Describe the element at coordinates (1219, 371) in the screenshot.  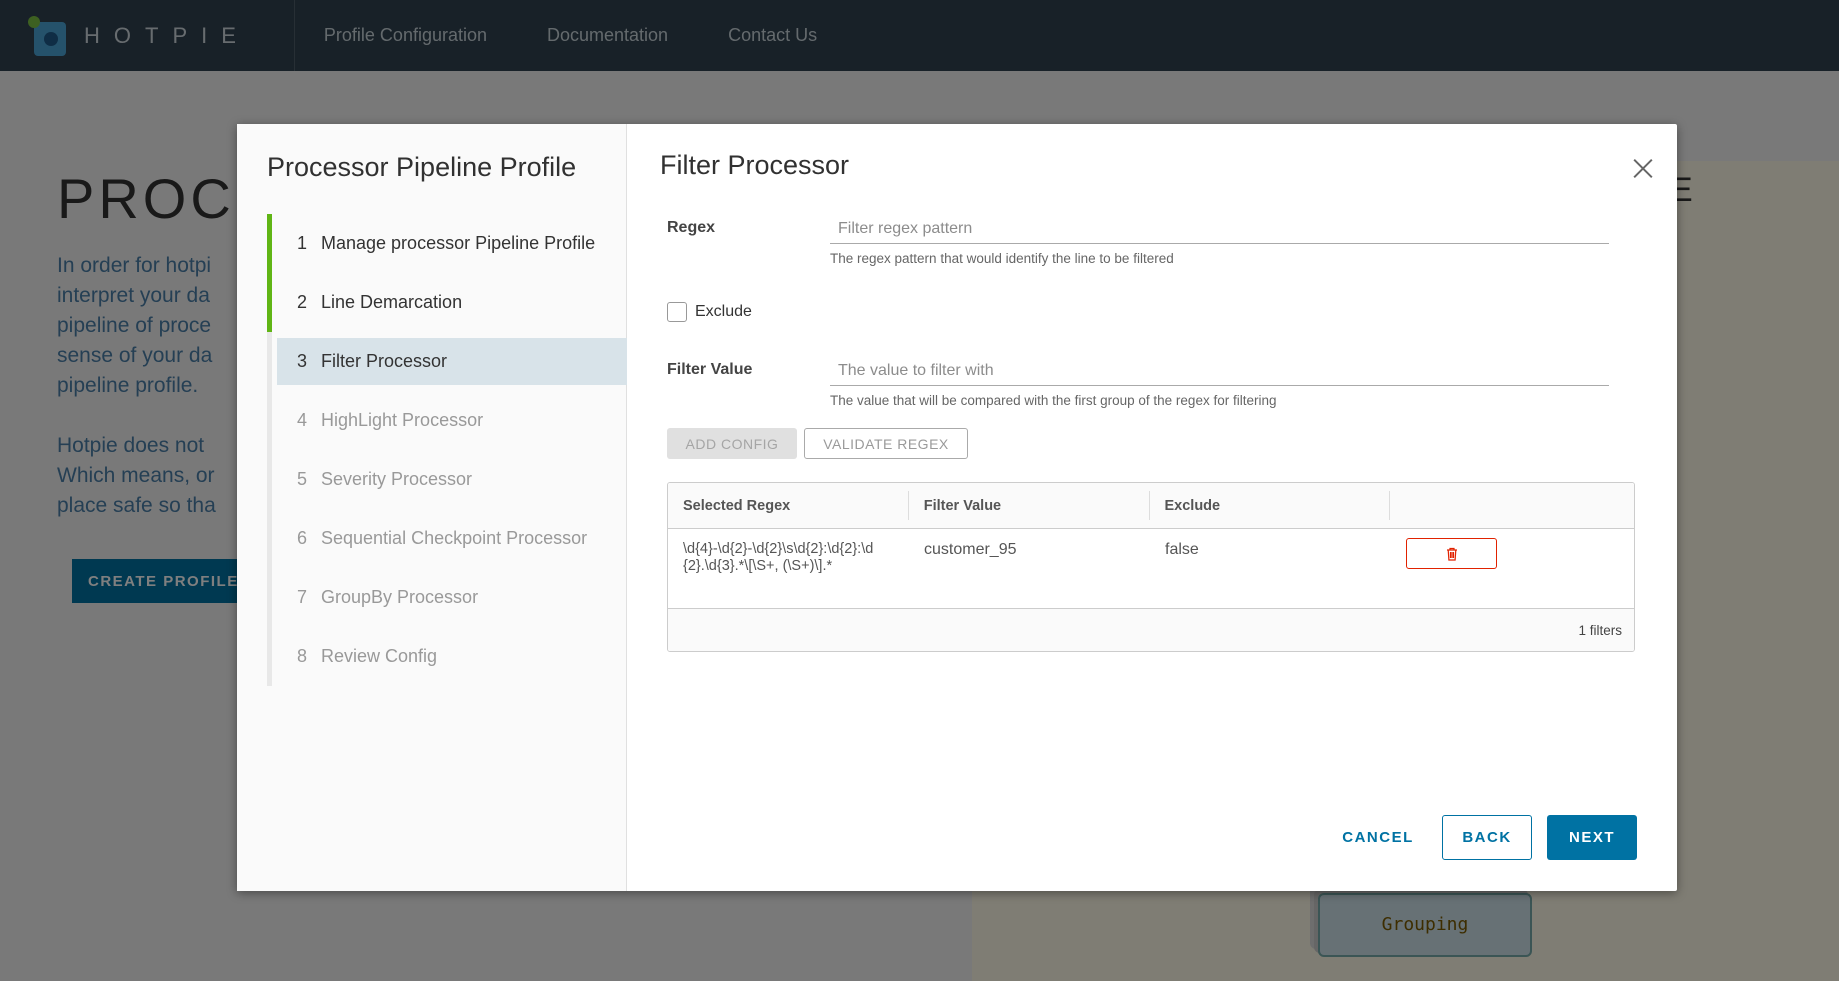
I see `filter-value-input` at that location.